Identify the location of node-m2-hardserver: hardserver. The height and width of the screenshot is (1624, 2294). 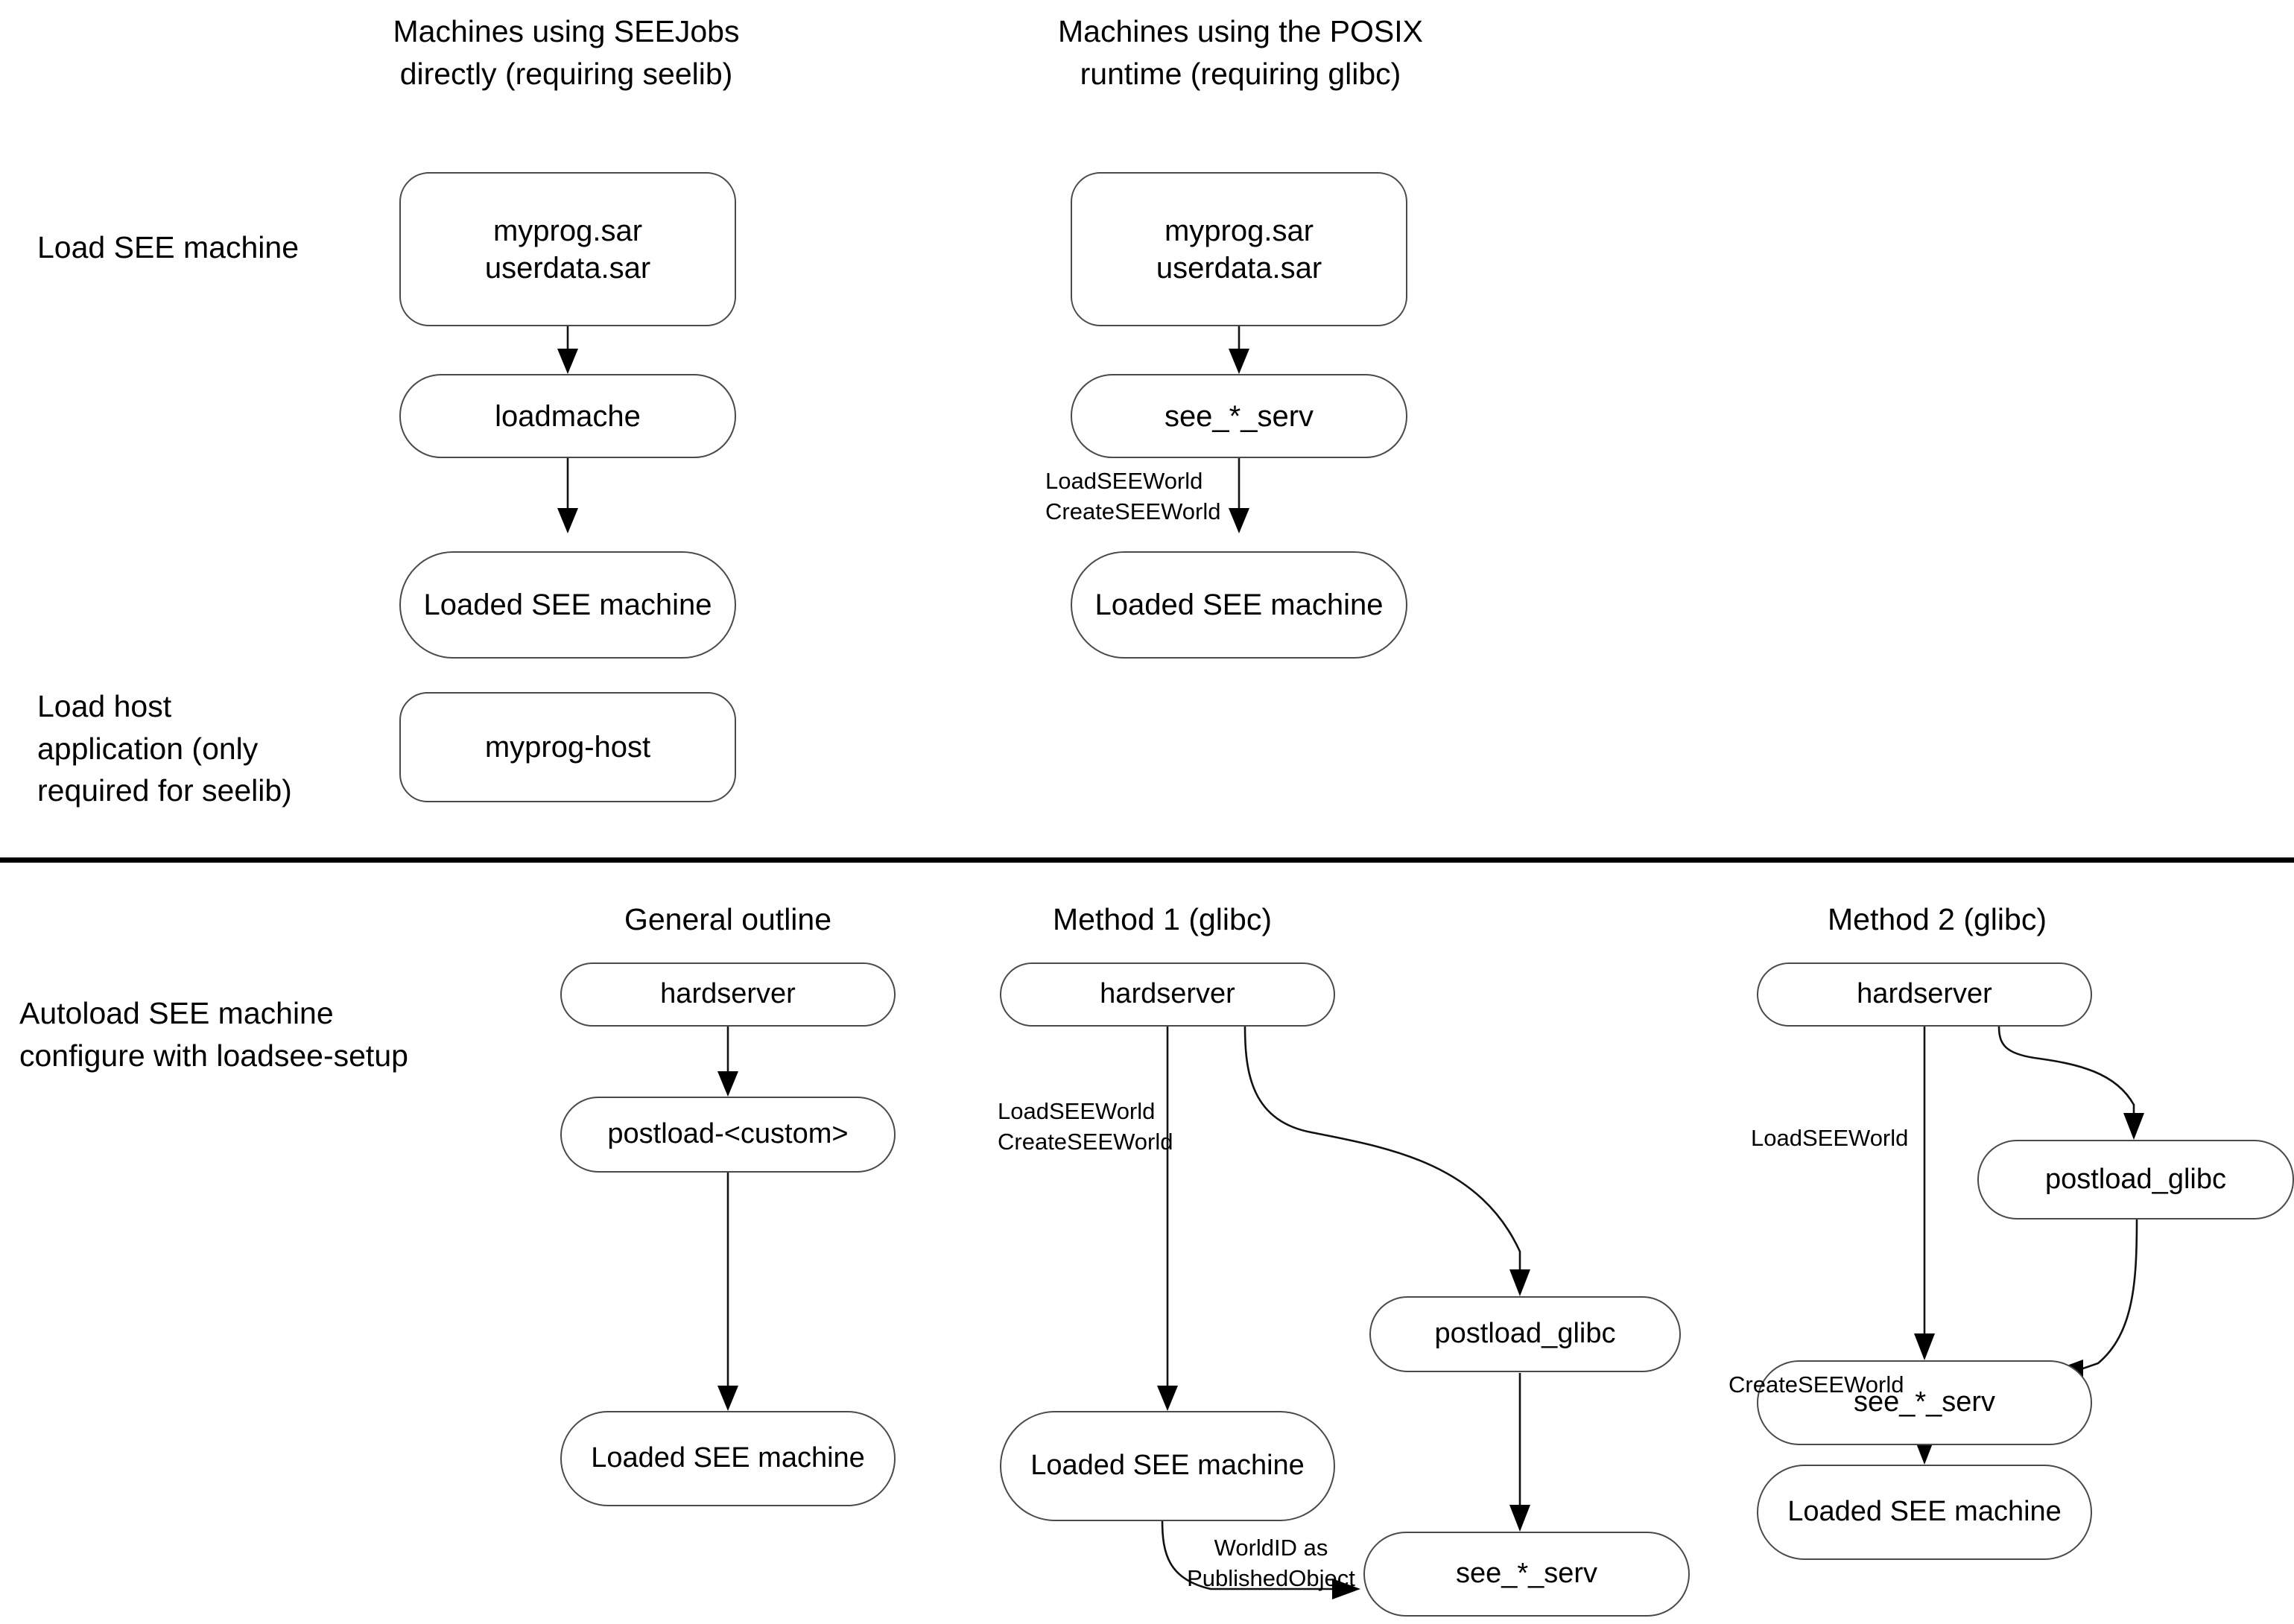
(1925, 994).